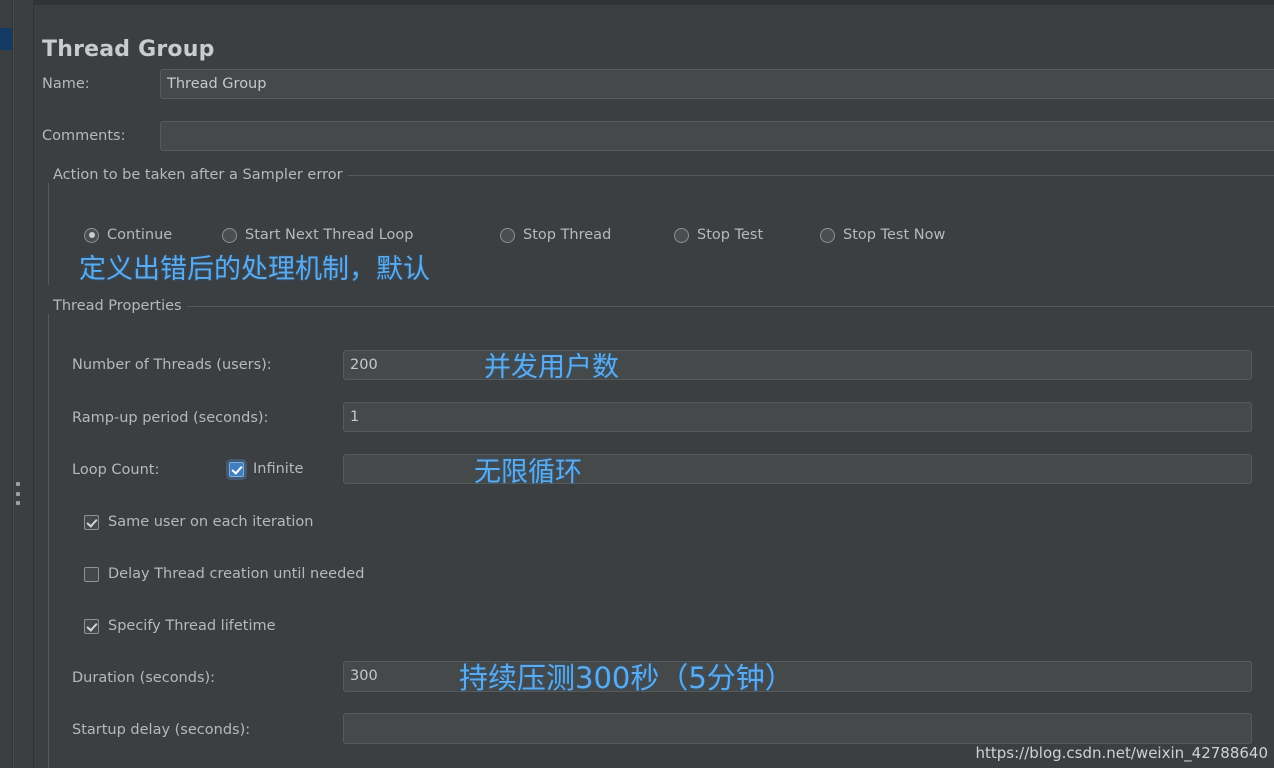  I want to click on delay-thread-creation-checkbox-label: Delay Thread creation until needed, so click(236, 574).